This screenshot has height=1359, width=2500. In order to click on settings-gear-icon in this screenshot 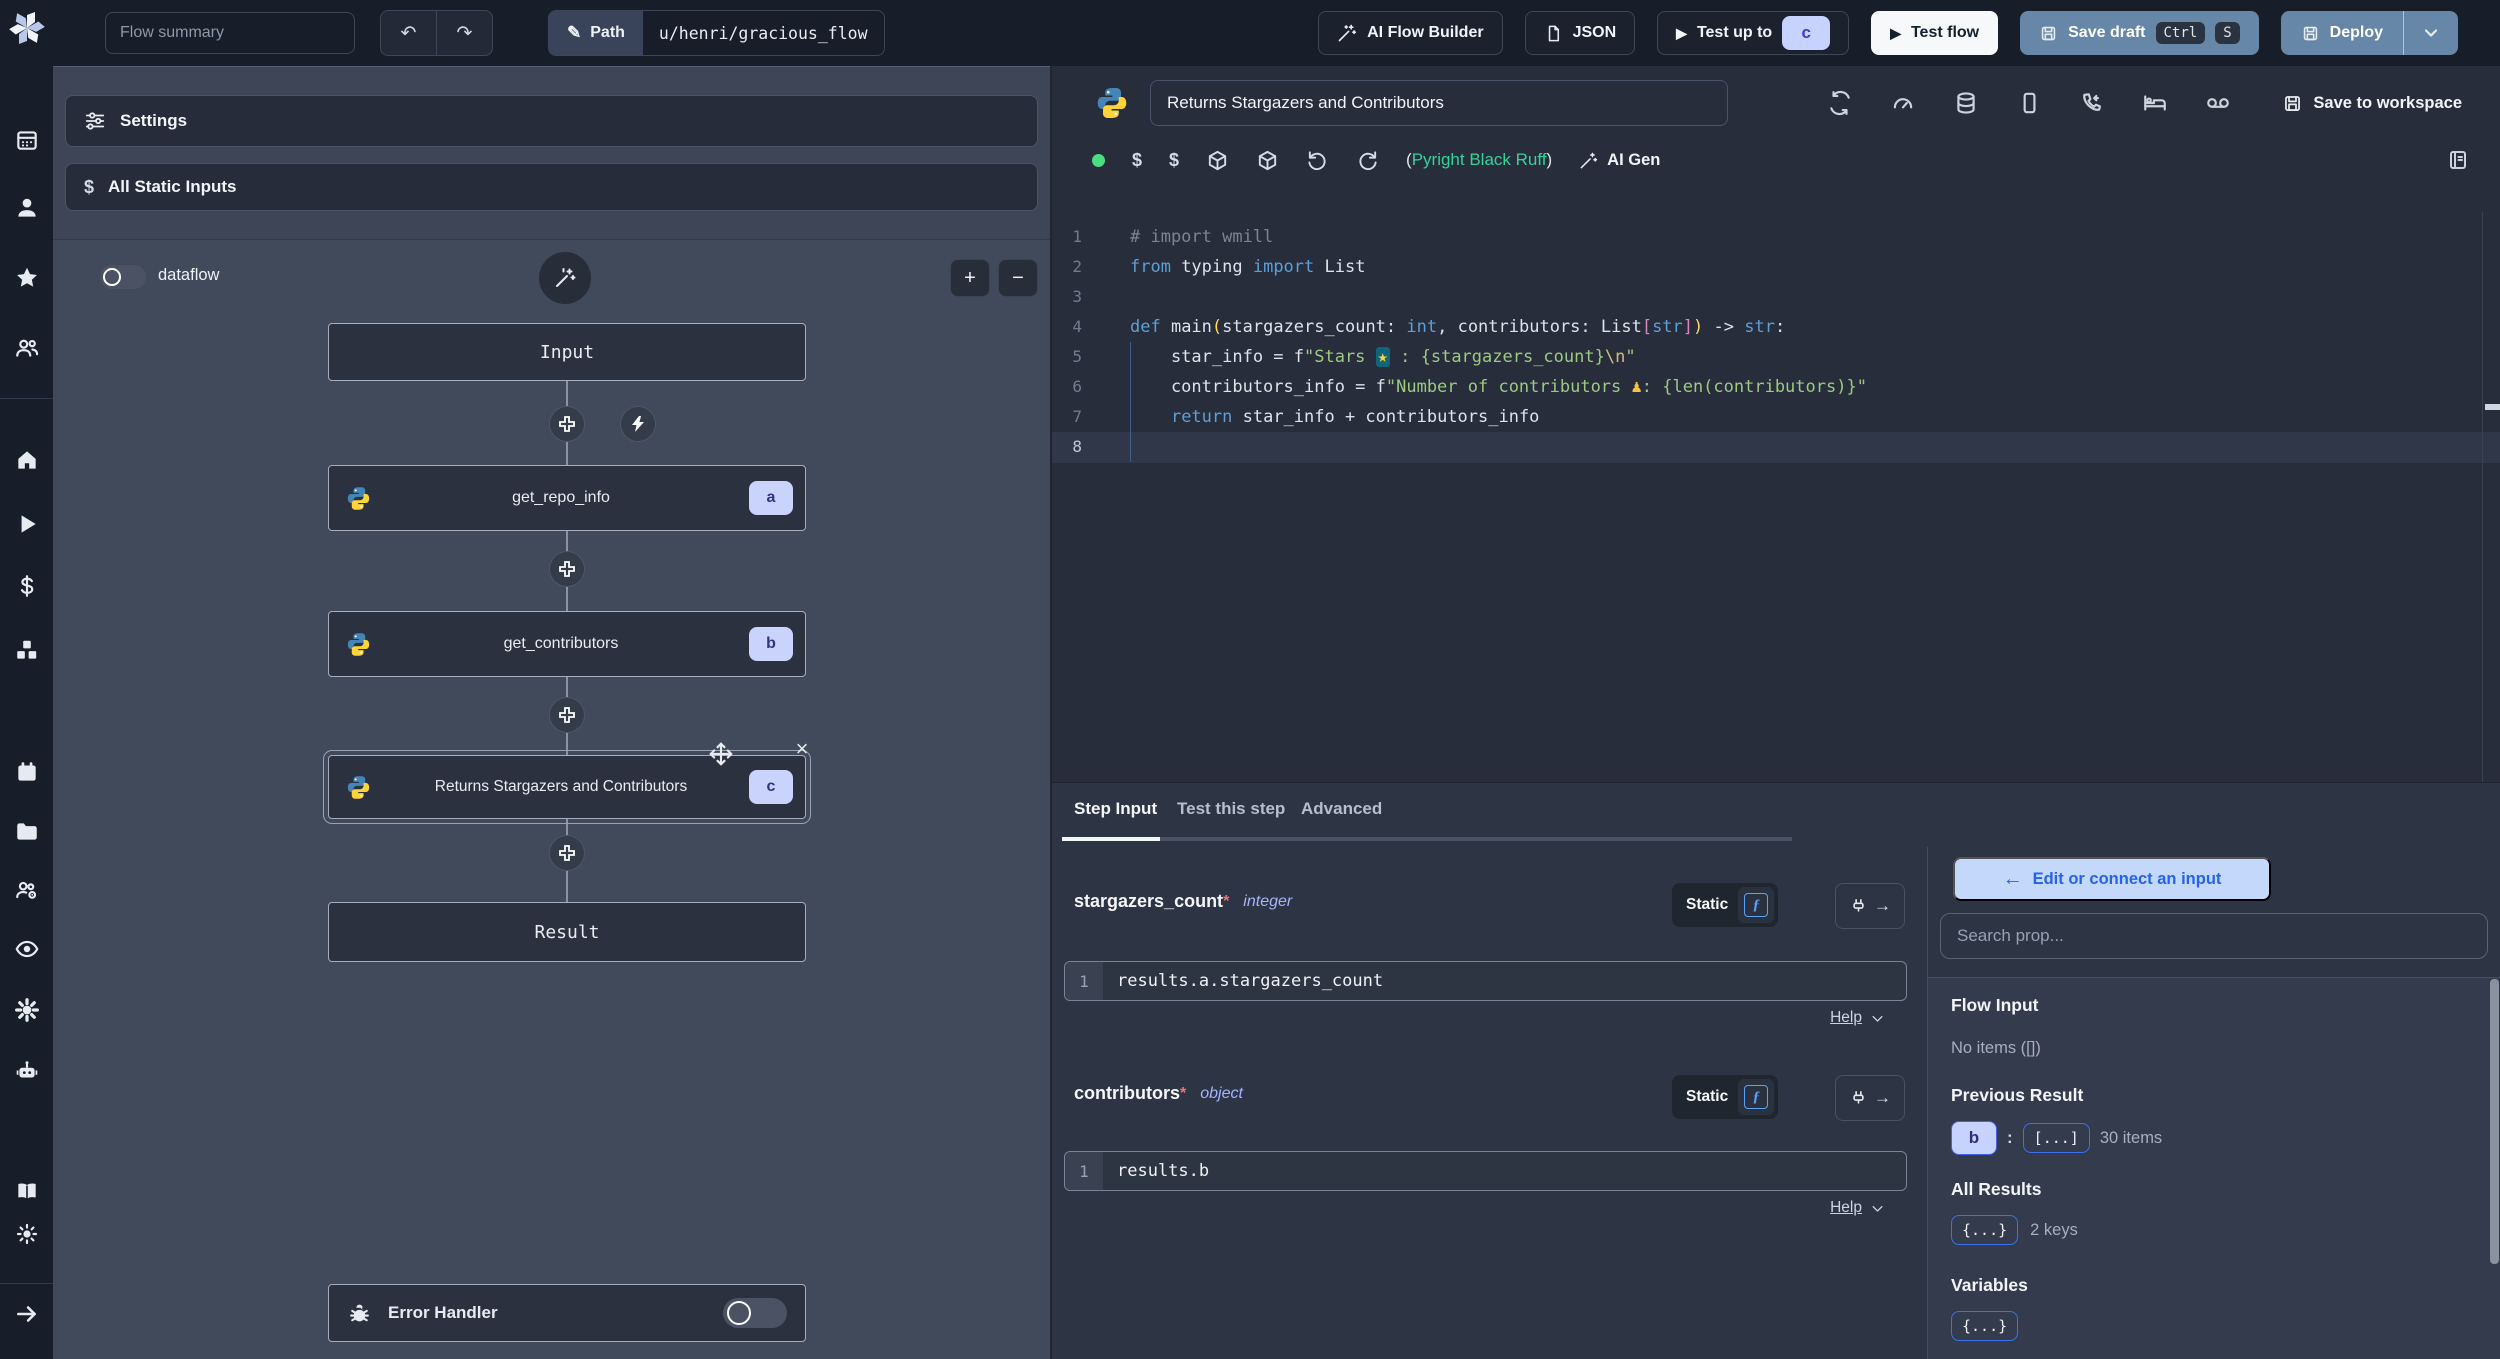, I will do `click(26, 1010)`.